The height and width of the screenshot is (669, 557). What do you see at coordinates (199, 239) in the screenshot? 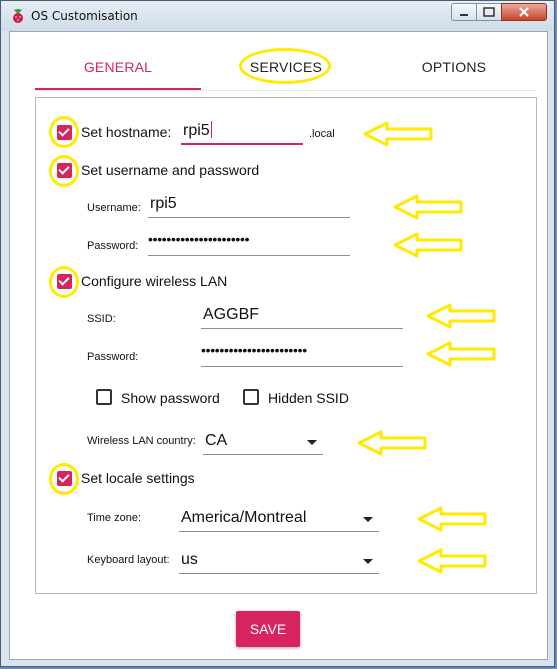
I see `user-password-value: ••••••••••••••••••••••` at bounding box center [199, 239].